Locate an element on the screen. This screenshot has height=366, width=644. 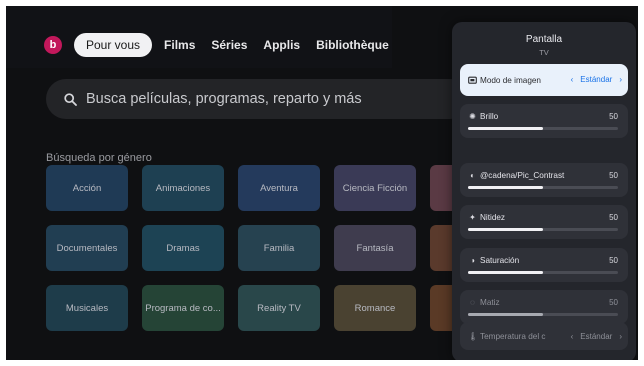
slider-label: @cadena/Pic_Contrast is located at coordinates (522, 175).